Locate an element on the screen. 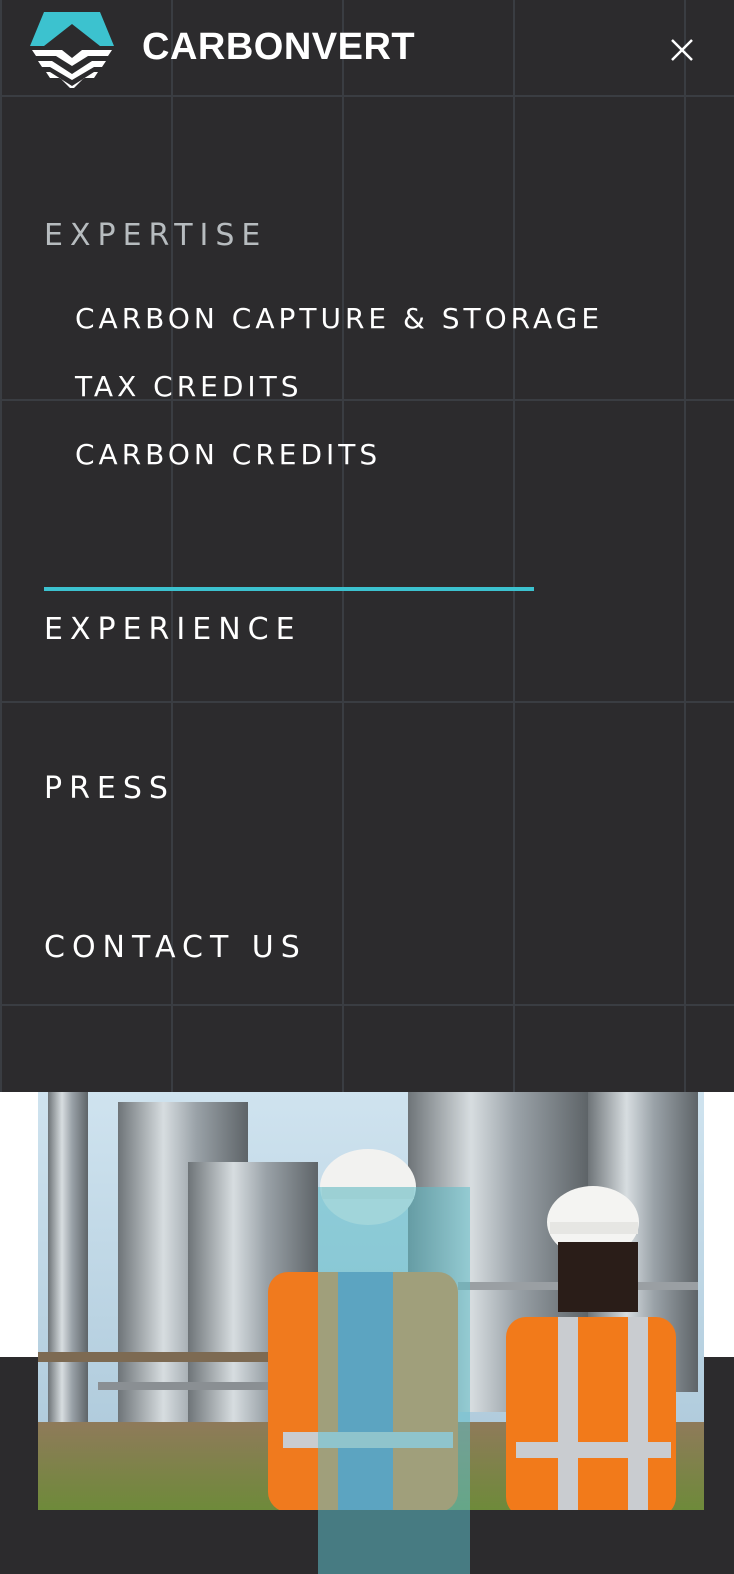 The height and width of the screenshot is (1574, 734). nav-sub-item-tax-credits: TAX CREDITS is located at coordinates (189, 386).